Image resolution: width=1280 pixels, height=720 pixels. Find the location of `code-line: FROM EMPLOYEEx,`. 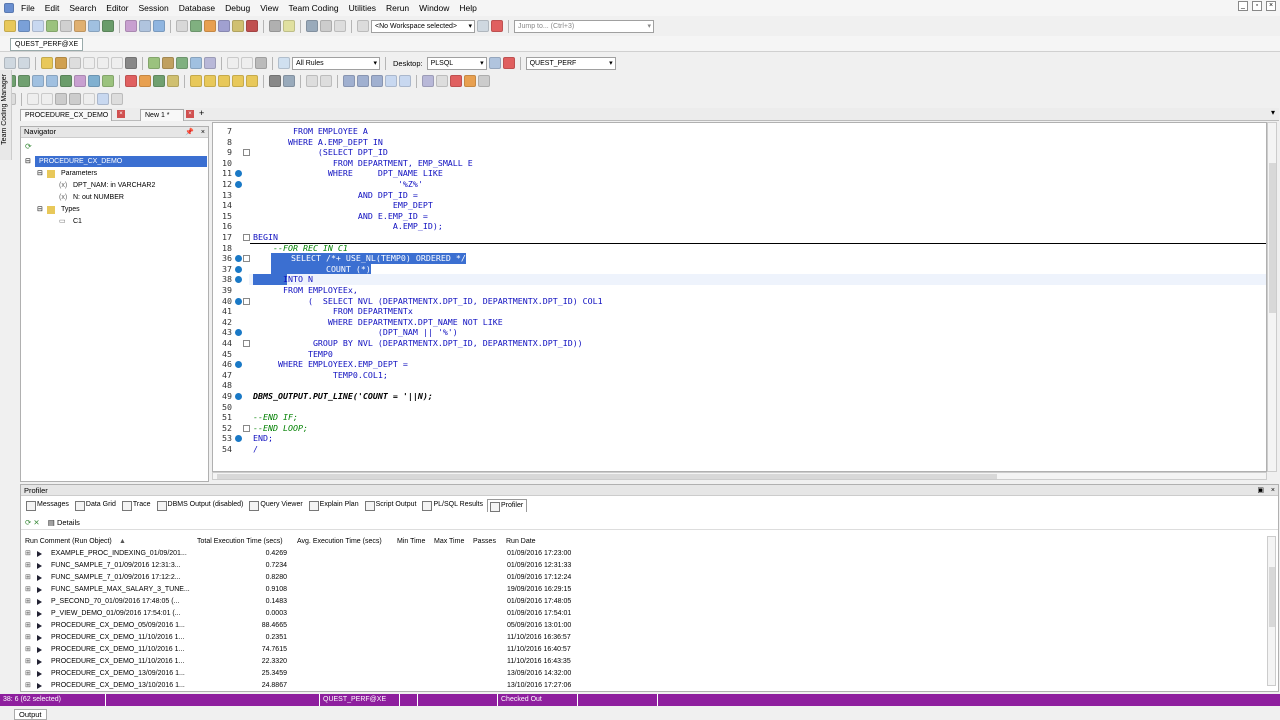

code-line: FROM EMPLOYEEx, is located at coordinates (305, 290).